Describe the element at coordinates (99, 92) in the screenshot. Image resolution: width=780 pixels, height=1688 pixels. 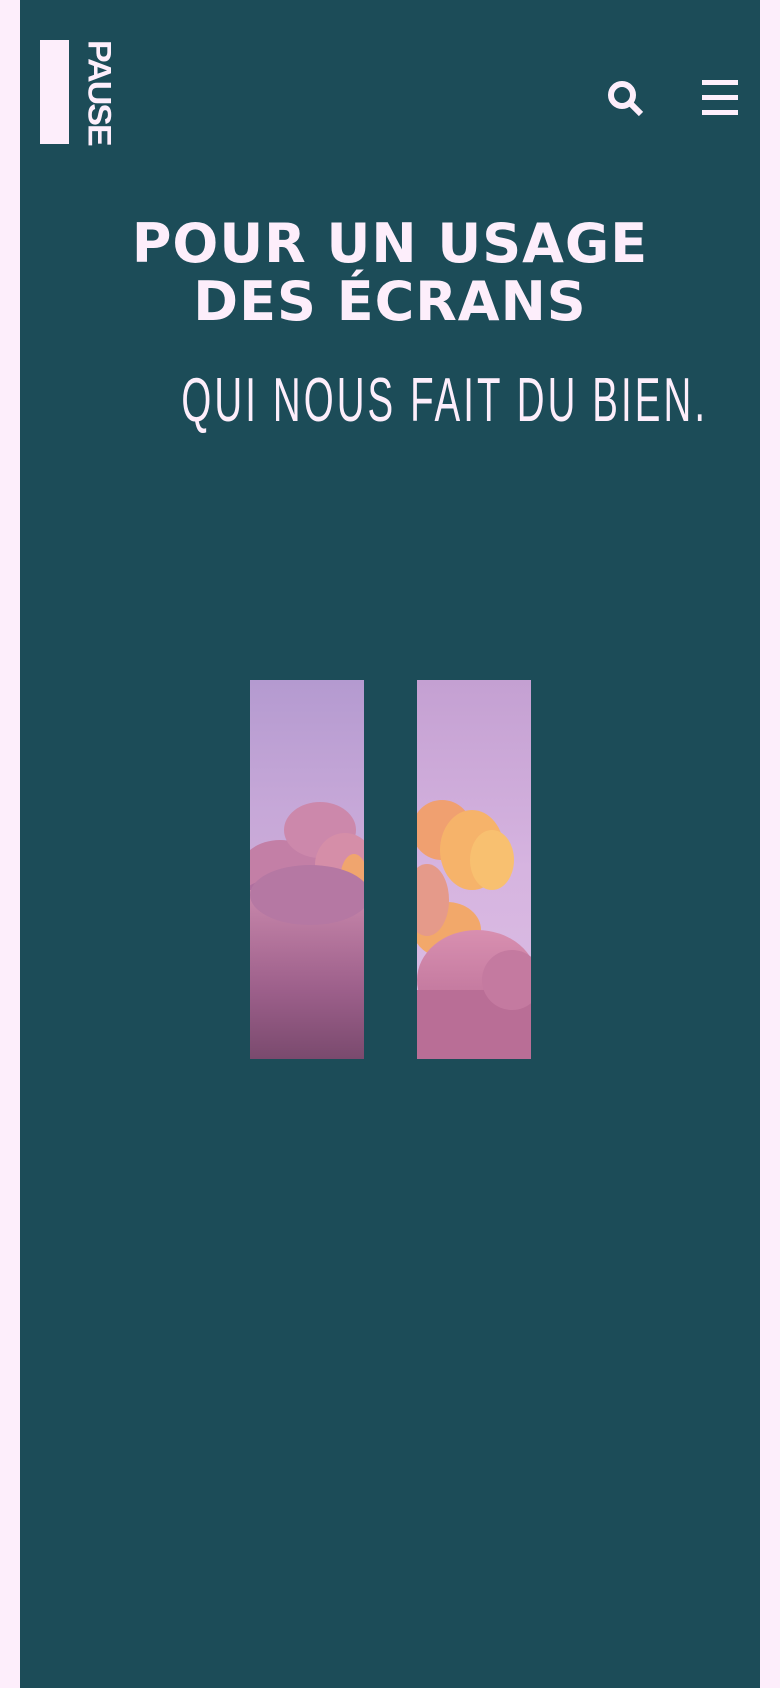
I see `logo-text: PAUSE` at that location.